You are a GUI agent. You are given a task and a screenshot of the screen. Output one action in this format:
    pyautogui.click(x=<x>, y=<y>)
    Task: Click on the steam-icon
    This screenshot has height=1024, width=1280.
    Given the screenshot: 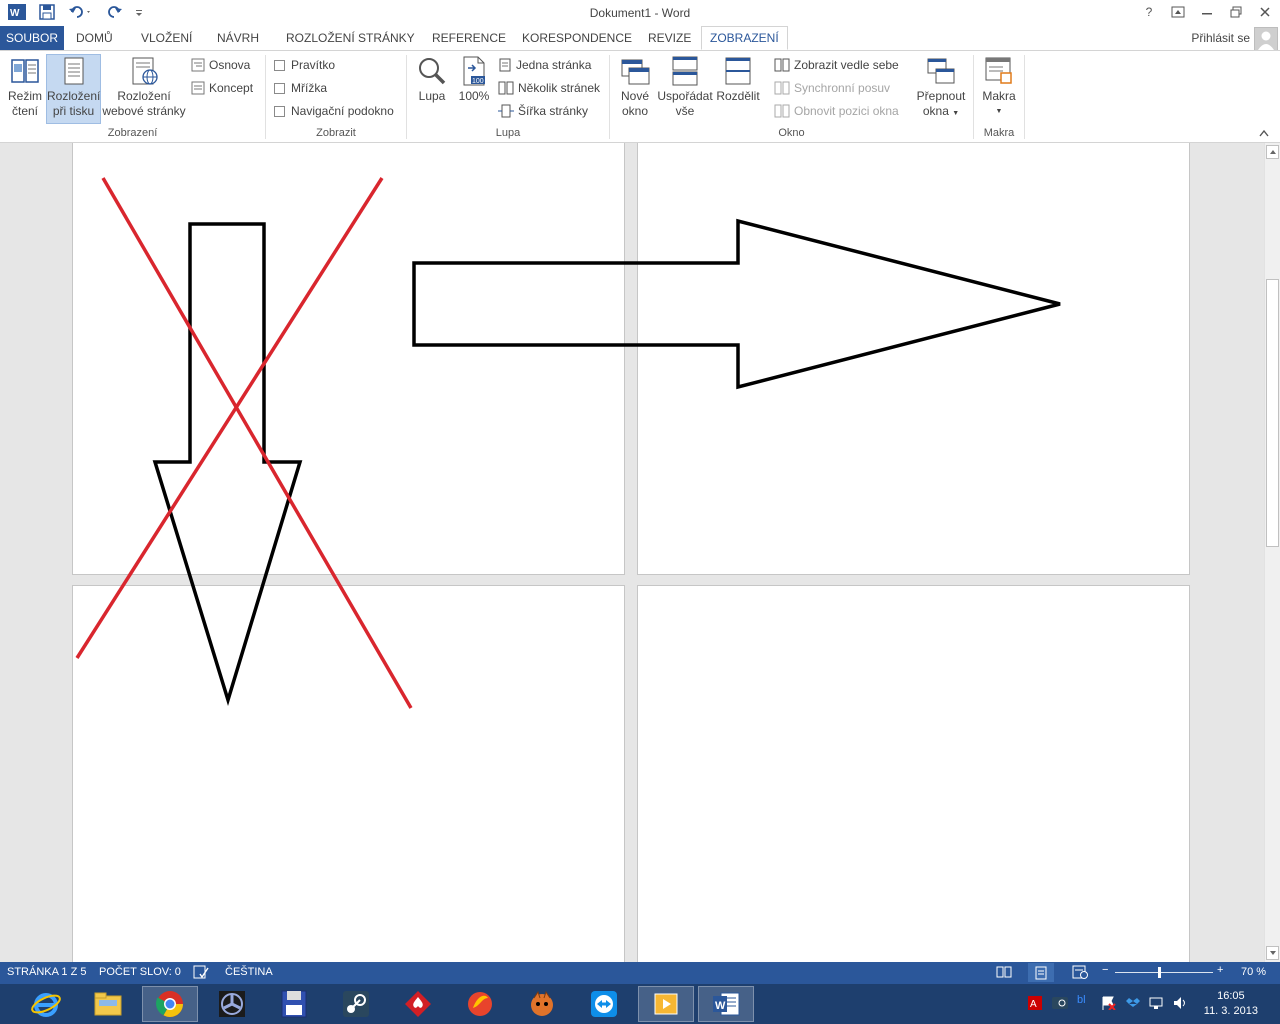 What is the action you would take?
    pyautogui.click(x=356, y=1004)
    